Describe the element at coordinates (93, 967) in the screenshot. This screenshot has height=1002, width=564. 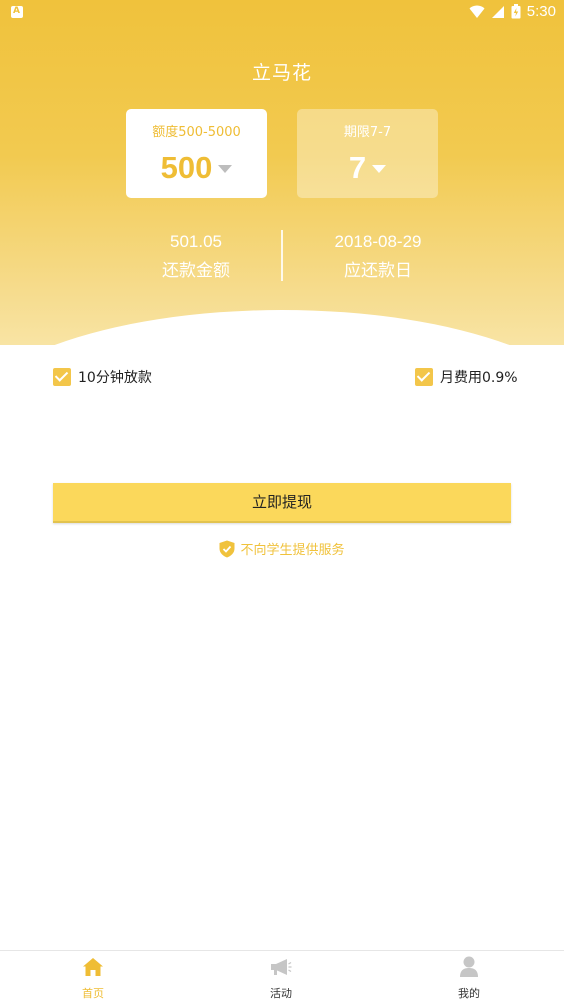
I see `home-icon` at that location.